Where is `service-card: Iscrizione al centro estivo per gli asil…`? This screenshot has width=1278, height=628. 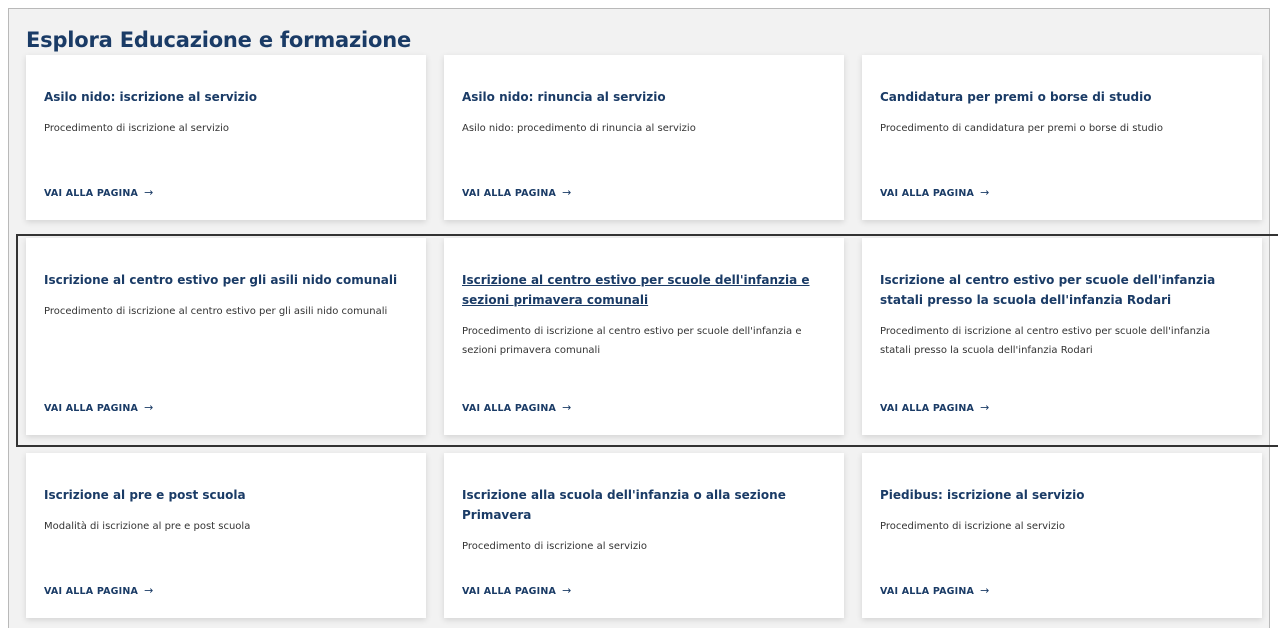 service-card: Iscrizione al centro estivo per gli asil… is located at coordinates (226, 336).